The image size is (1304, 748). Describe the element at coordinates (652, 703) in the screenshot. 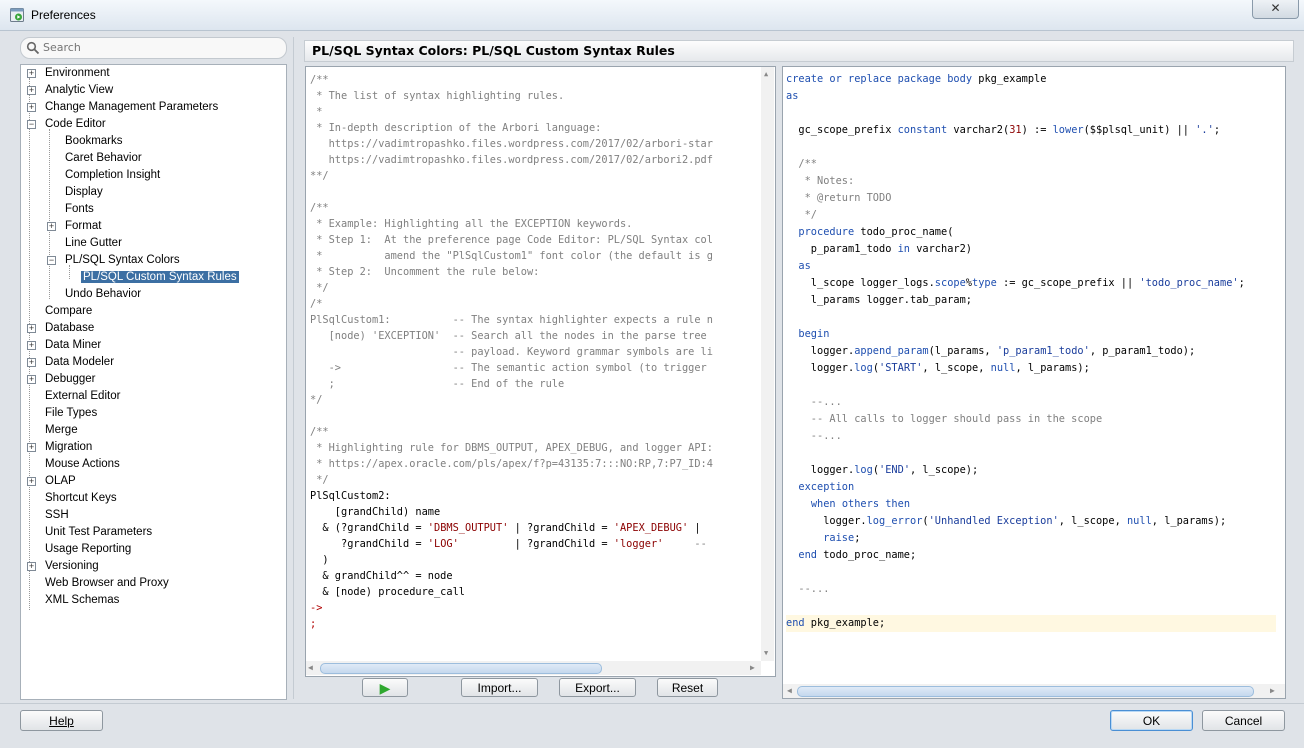

I see `bottom-separator` at that location.